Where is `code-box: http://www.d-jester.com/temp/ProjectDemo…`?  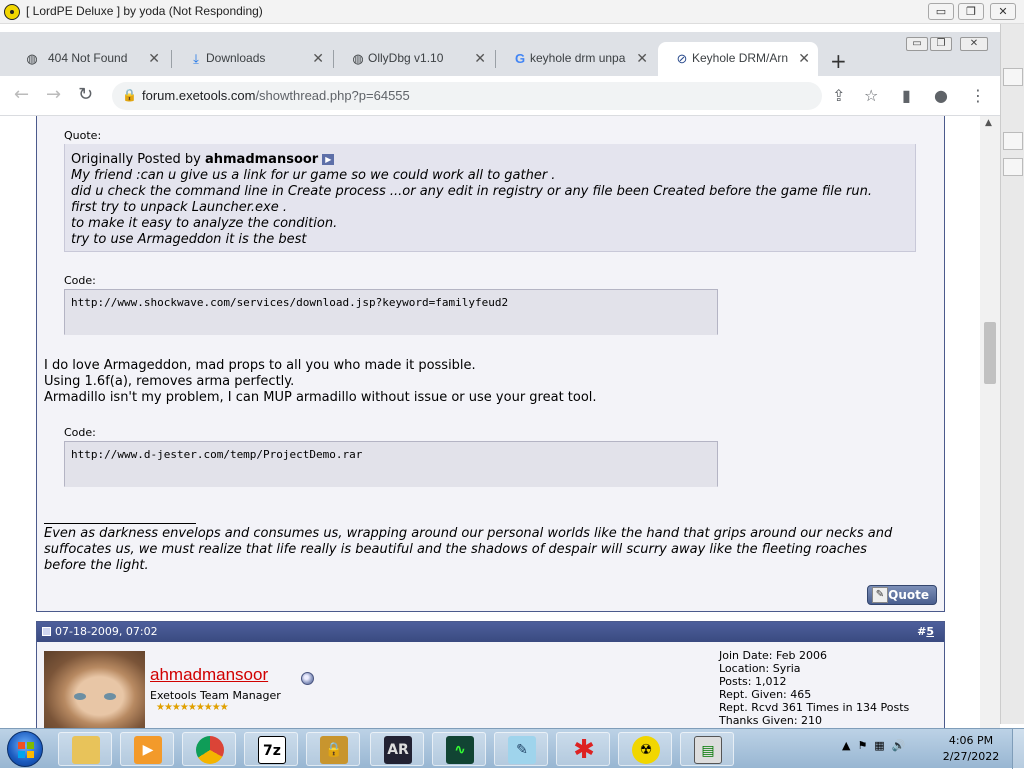
code-box: http://www.d-jester.com/temp/ProjectDemo… is located at coordinates (391, 464).